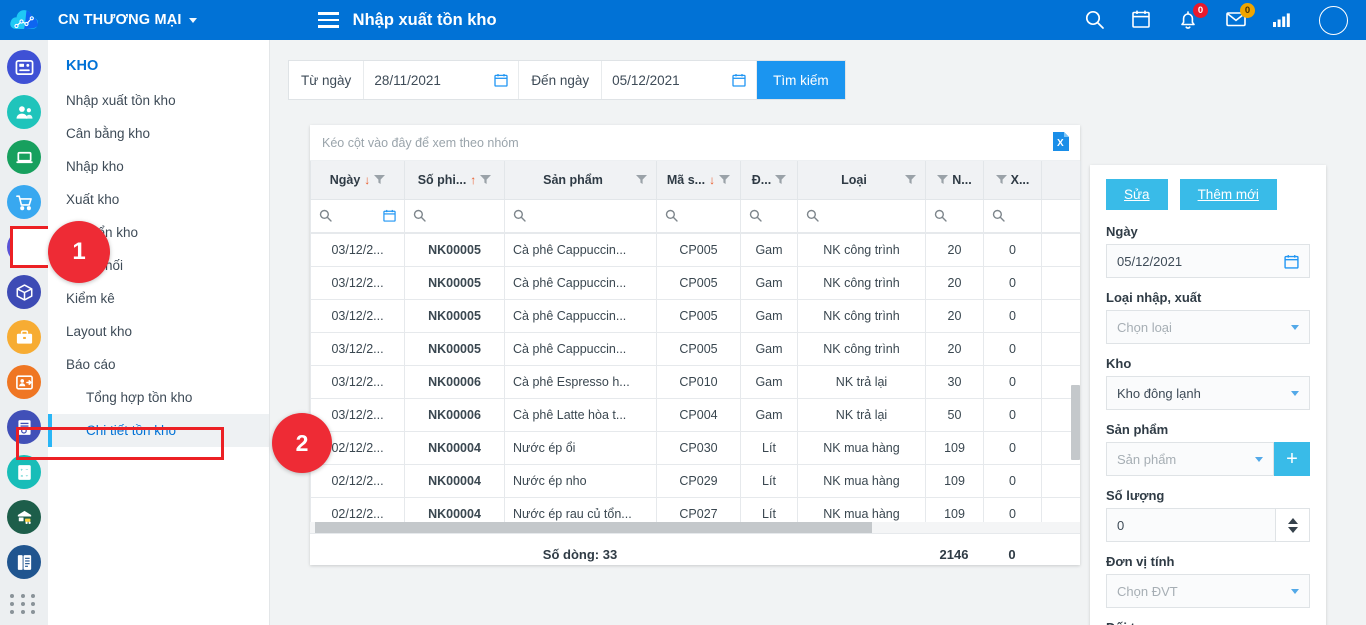 The height and width of the screenshot is (625, 1366). What do you see at coordinates (698, 180) in the screenshot?
I see `column-header-ma-san-pham: Mã s... ↓` at bounding box center [698, 180].